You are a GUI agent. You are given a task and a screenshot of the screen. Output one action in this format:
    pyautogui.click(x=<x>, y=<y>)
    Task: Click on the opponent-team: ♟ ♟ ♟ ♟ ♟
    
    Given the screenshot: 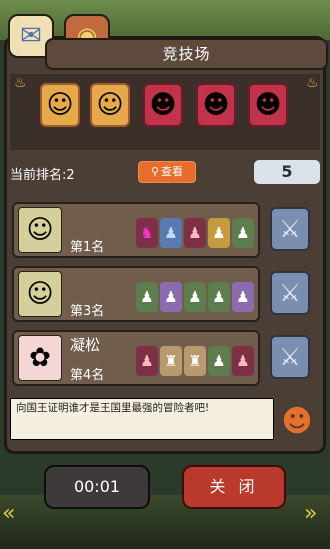 What is the action you would take?
    pyautogui.click(x=195, y=297)
    